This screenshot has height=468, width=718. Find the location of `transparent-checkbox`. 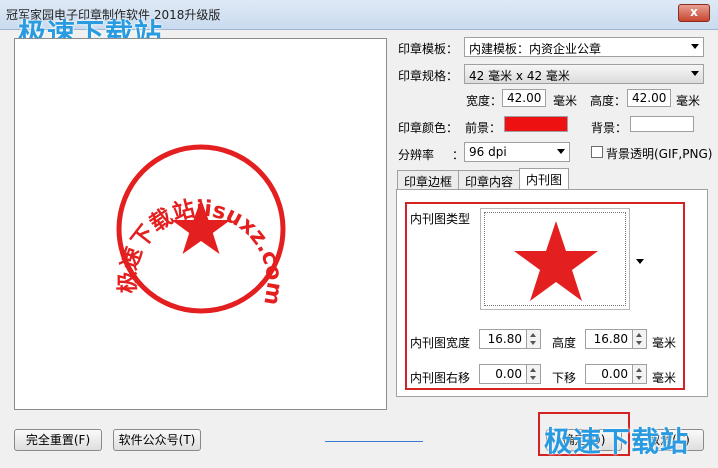

transparent-checkbox is located at coordinates (597, 152).